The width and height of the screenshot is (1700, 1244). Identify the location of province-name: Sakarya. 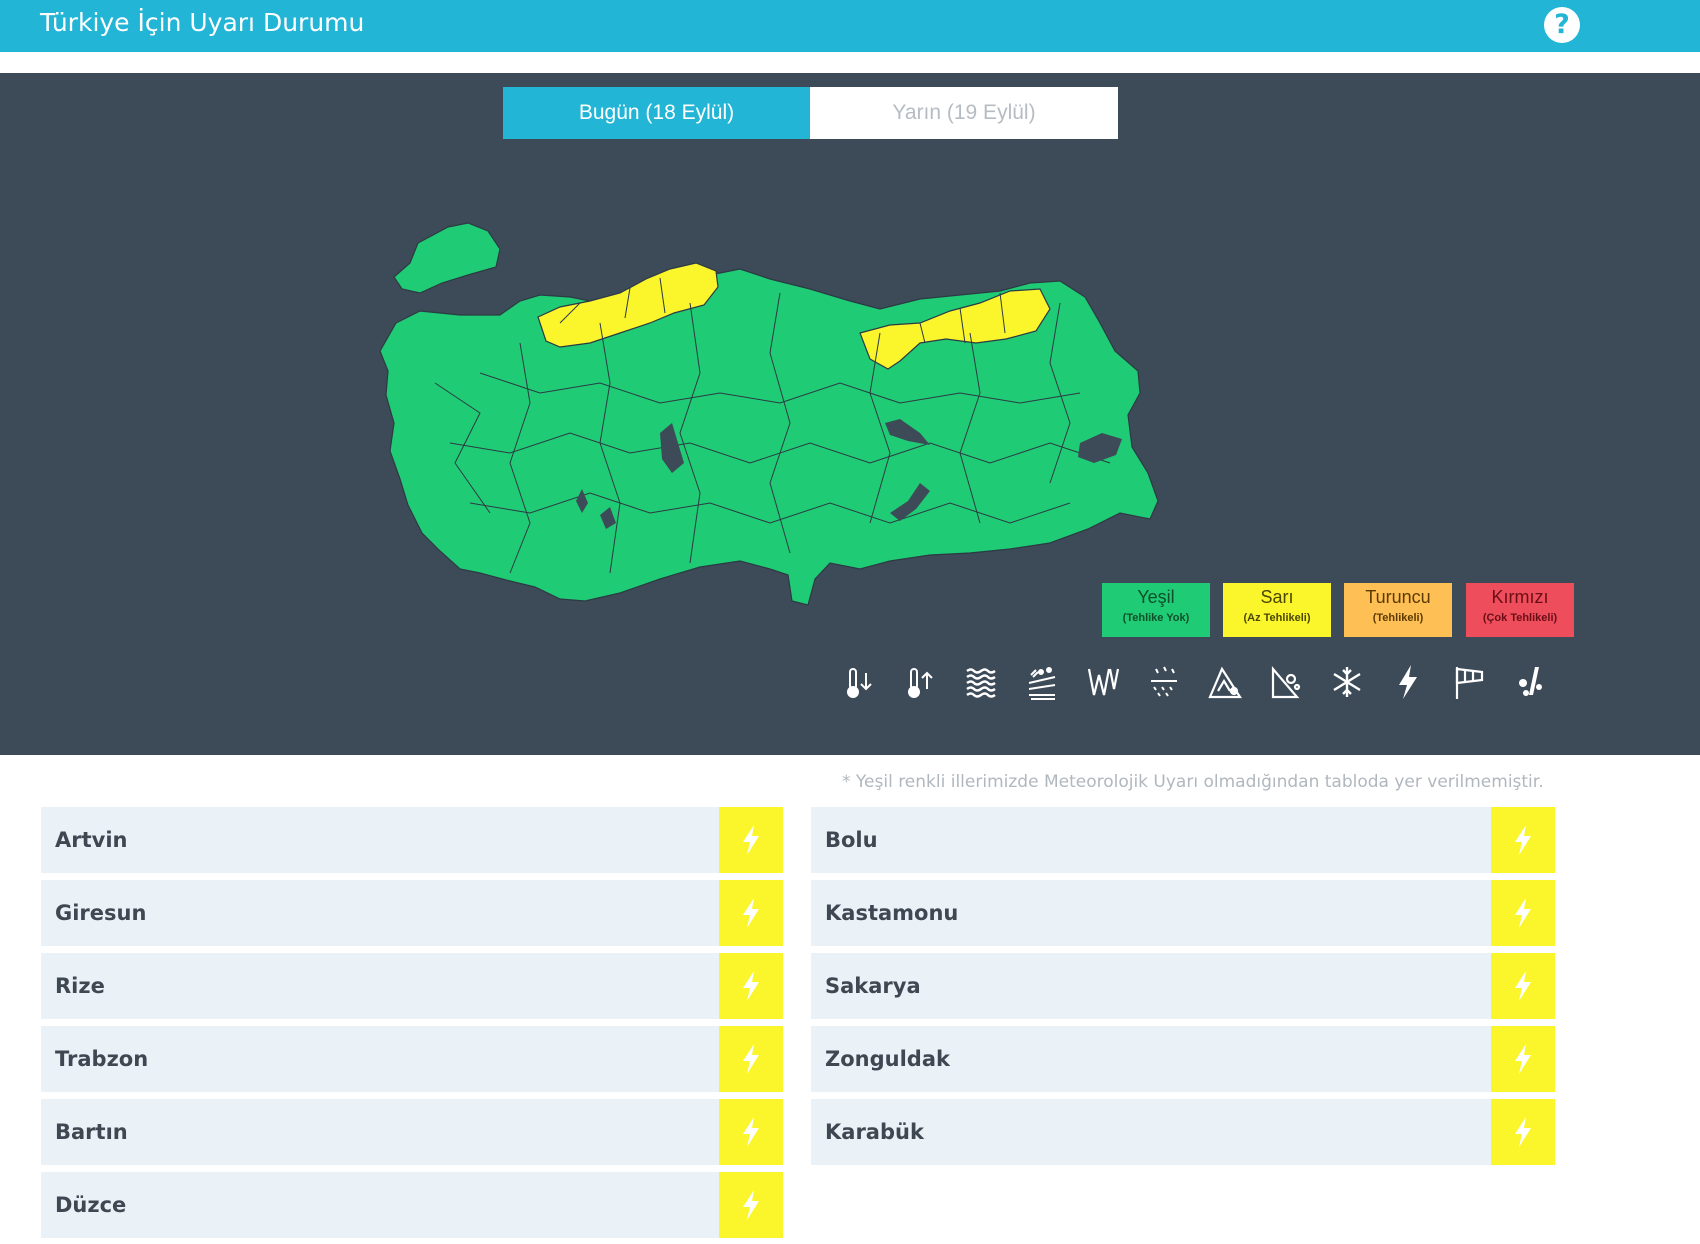
(873, 986).